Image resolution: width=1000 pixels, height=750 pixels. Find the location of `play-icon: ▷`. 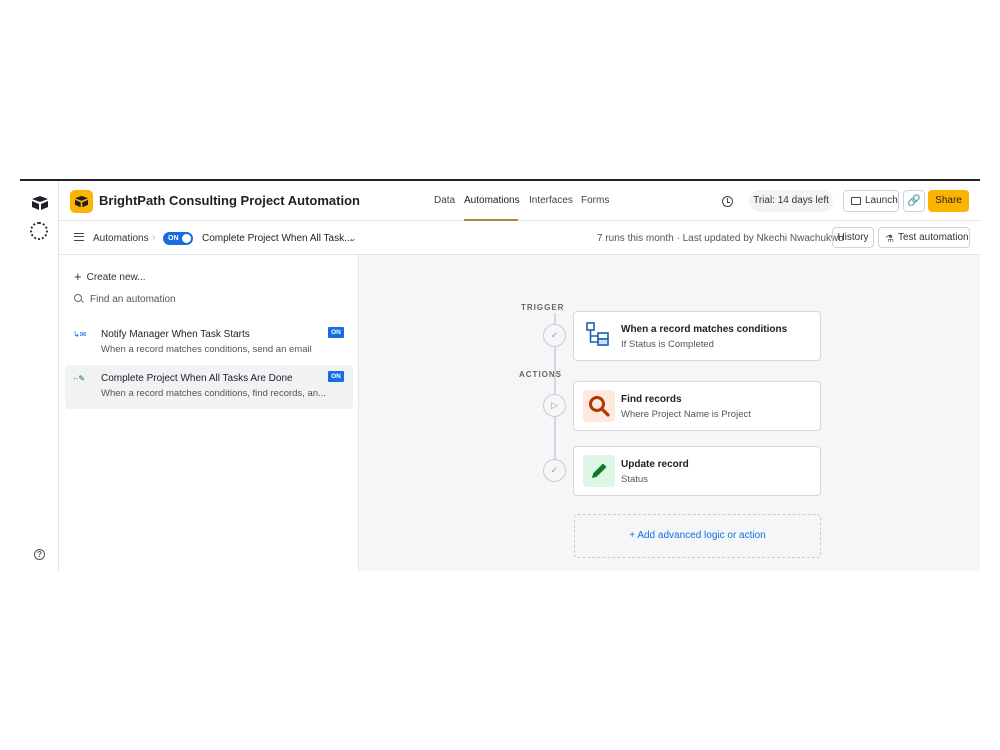

play-icon: ▷ is located at coordinates (554, 405).